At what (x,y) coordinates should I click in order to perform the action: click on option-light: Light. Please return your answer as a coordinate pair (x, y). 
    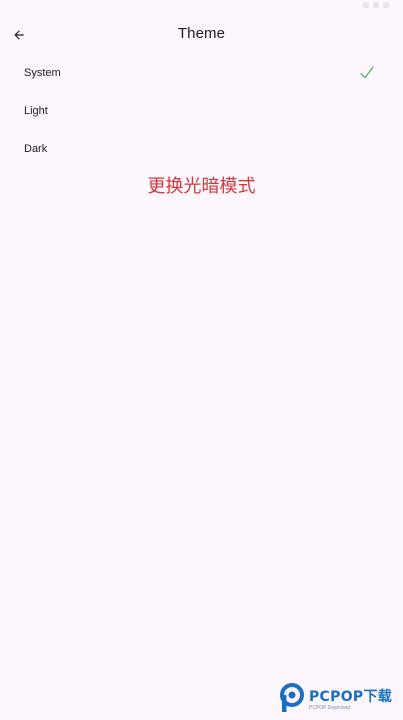
    Looking at the image, I should click on (201, 111).